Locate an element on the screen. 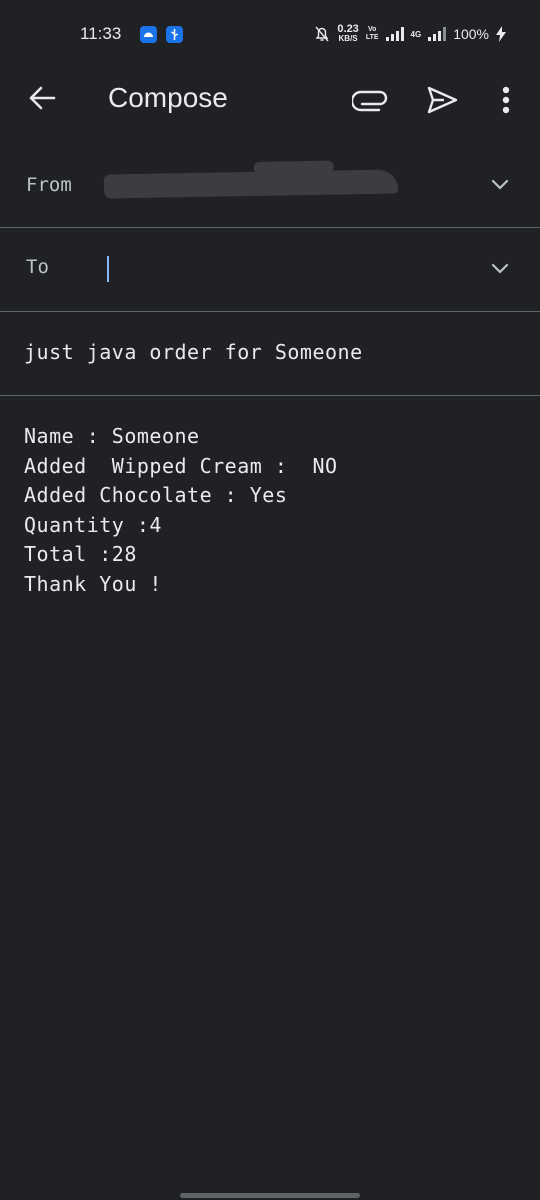  subject-field: just java order for Someone is located at coordinates (270, 354).